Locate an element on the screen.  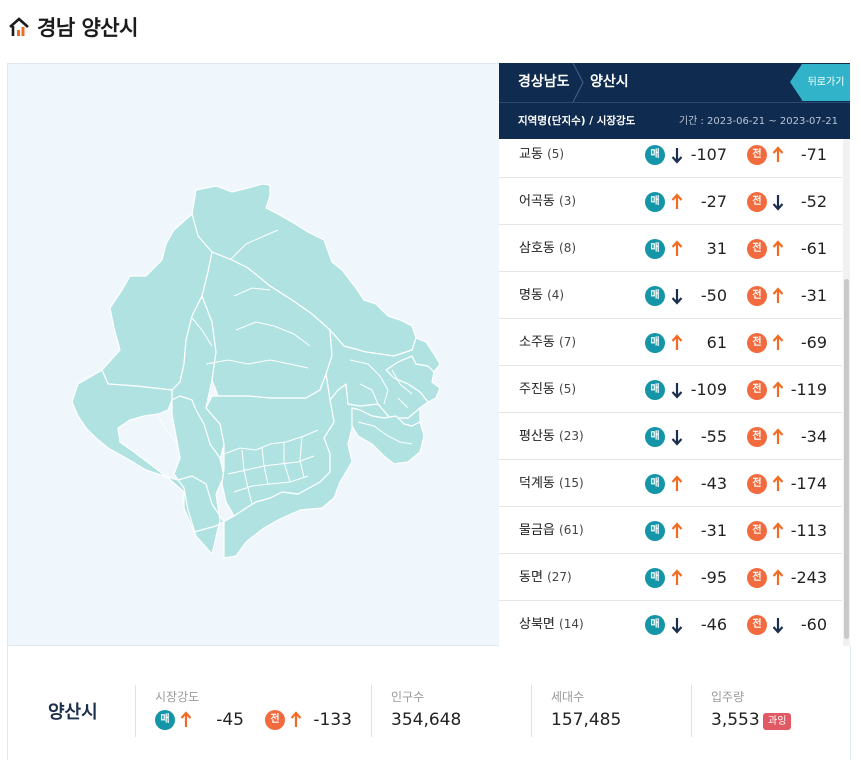
district-name-text: 덕계동 is located at coordinates (537, 483).